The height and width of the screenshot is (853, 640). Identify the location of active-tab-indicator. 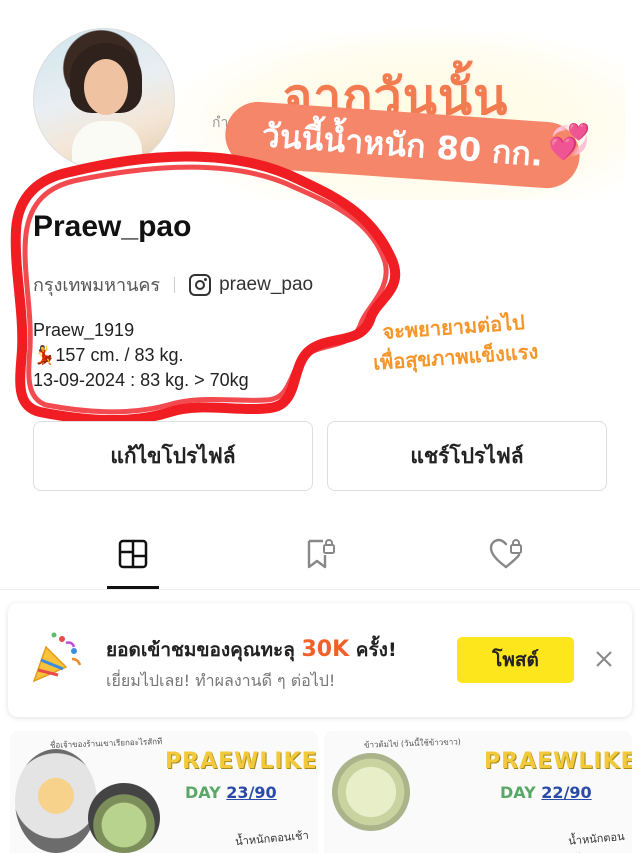
(133, 587).